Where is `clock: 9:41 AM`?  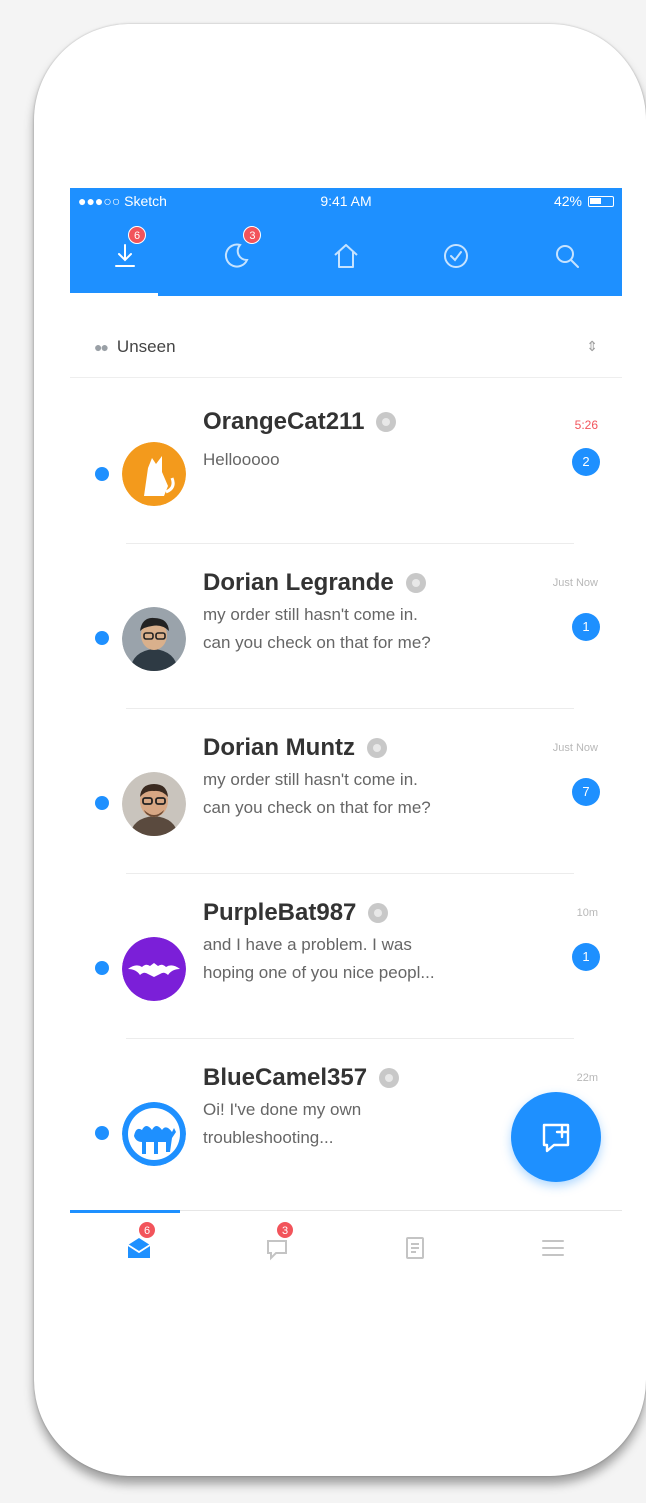
clock: 9:41 AM is located at coordinates (346, 201).